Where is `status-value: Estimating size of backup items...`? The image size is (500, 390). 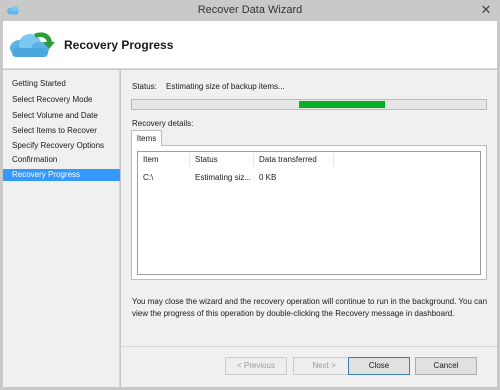
status-value: Estimating size of backup items... is located at coordinates (225, 86).